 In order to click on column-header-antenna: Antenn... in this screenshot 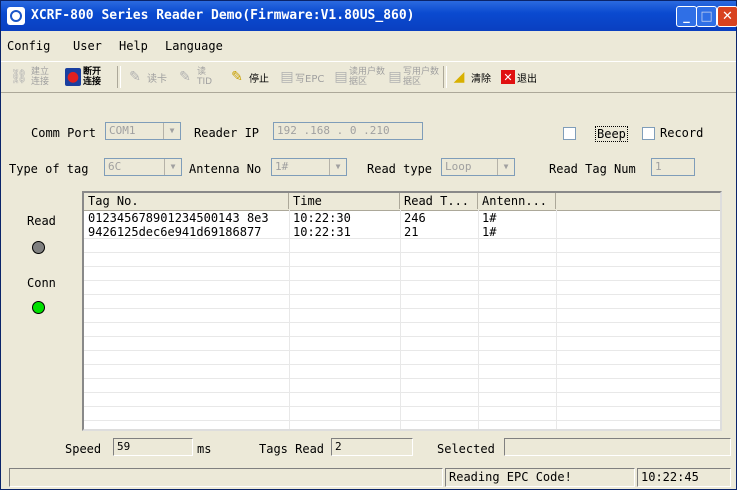, I will do `click(517, 201)`.